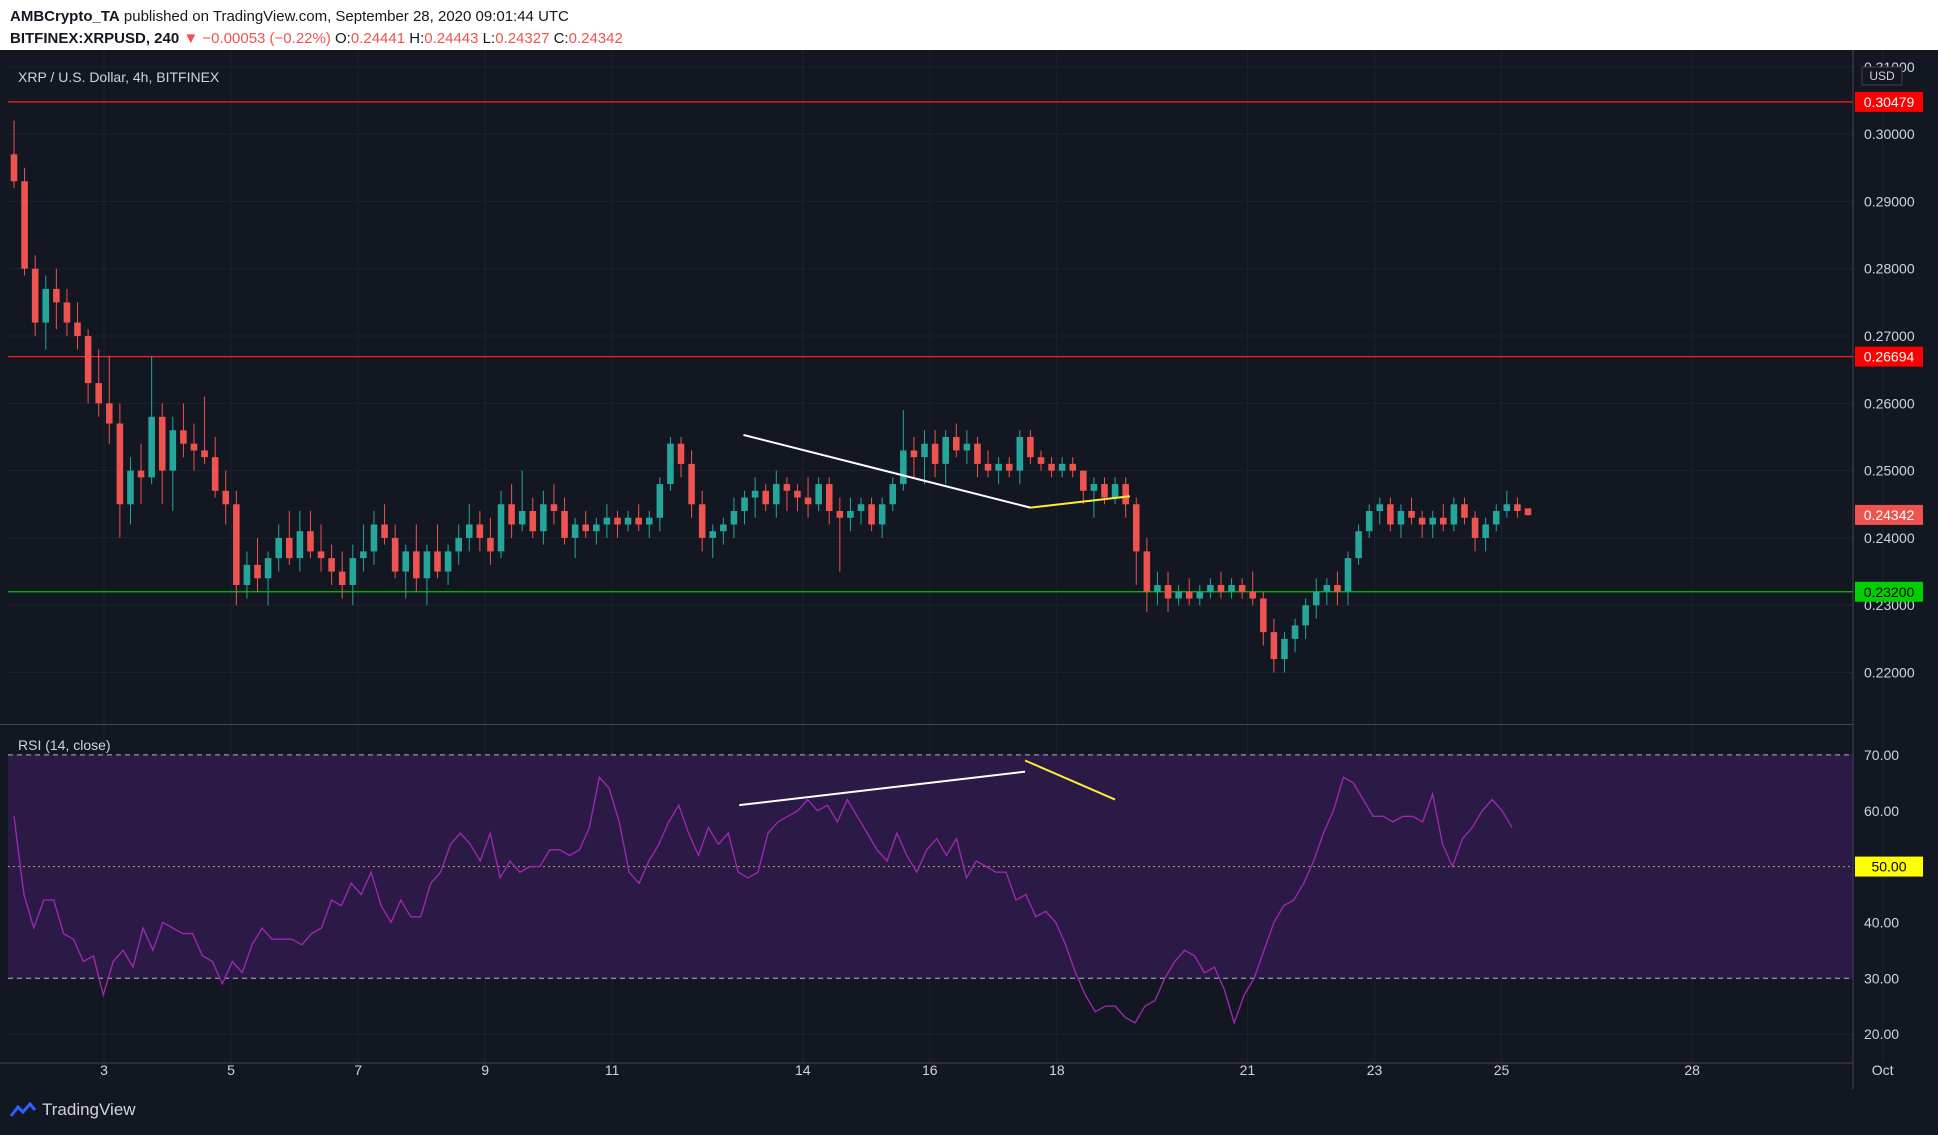 The height and width of the screenshot is (1135, 1938). I want to click on price-badge-label: 0.24342, so click(1889, 515).